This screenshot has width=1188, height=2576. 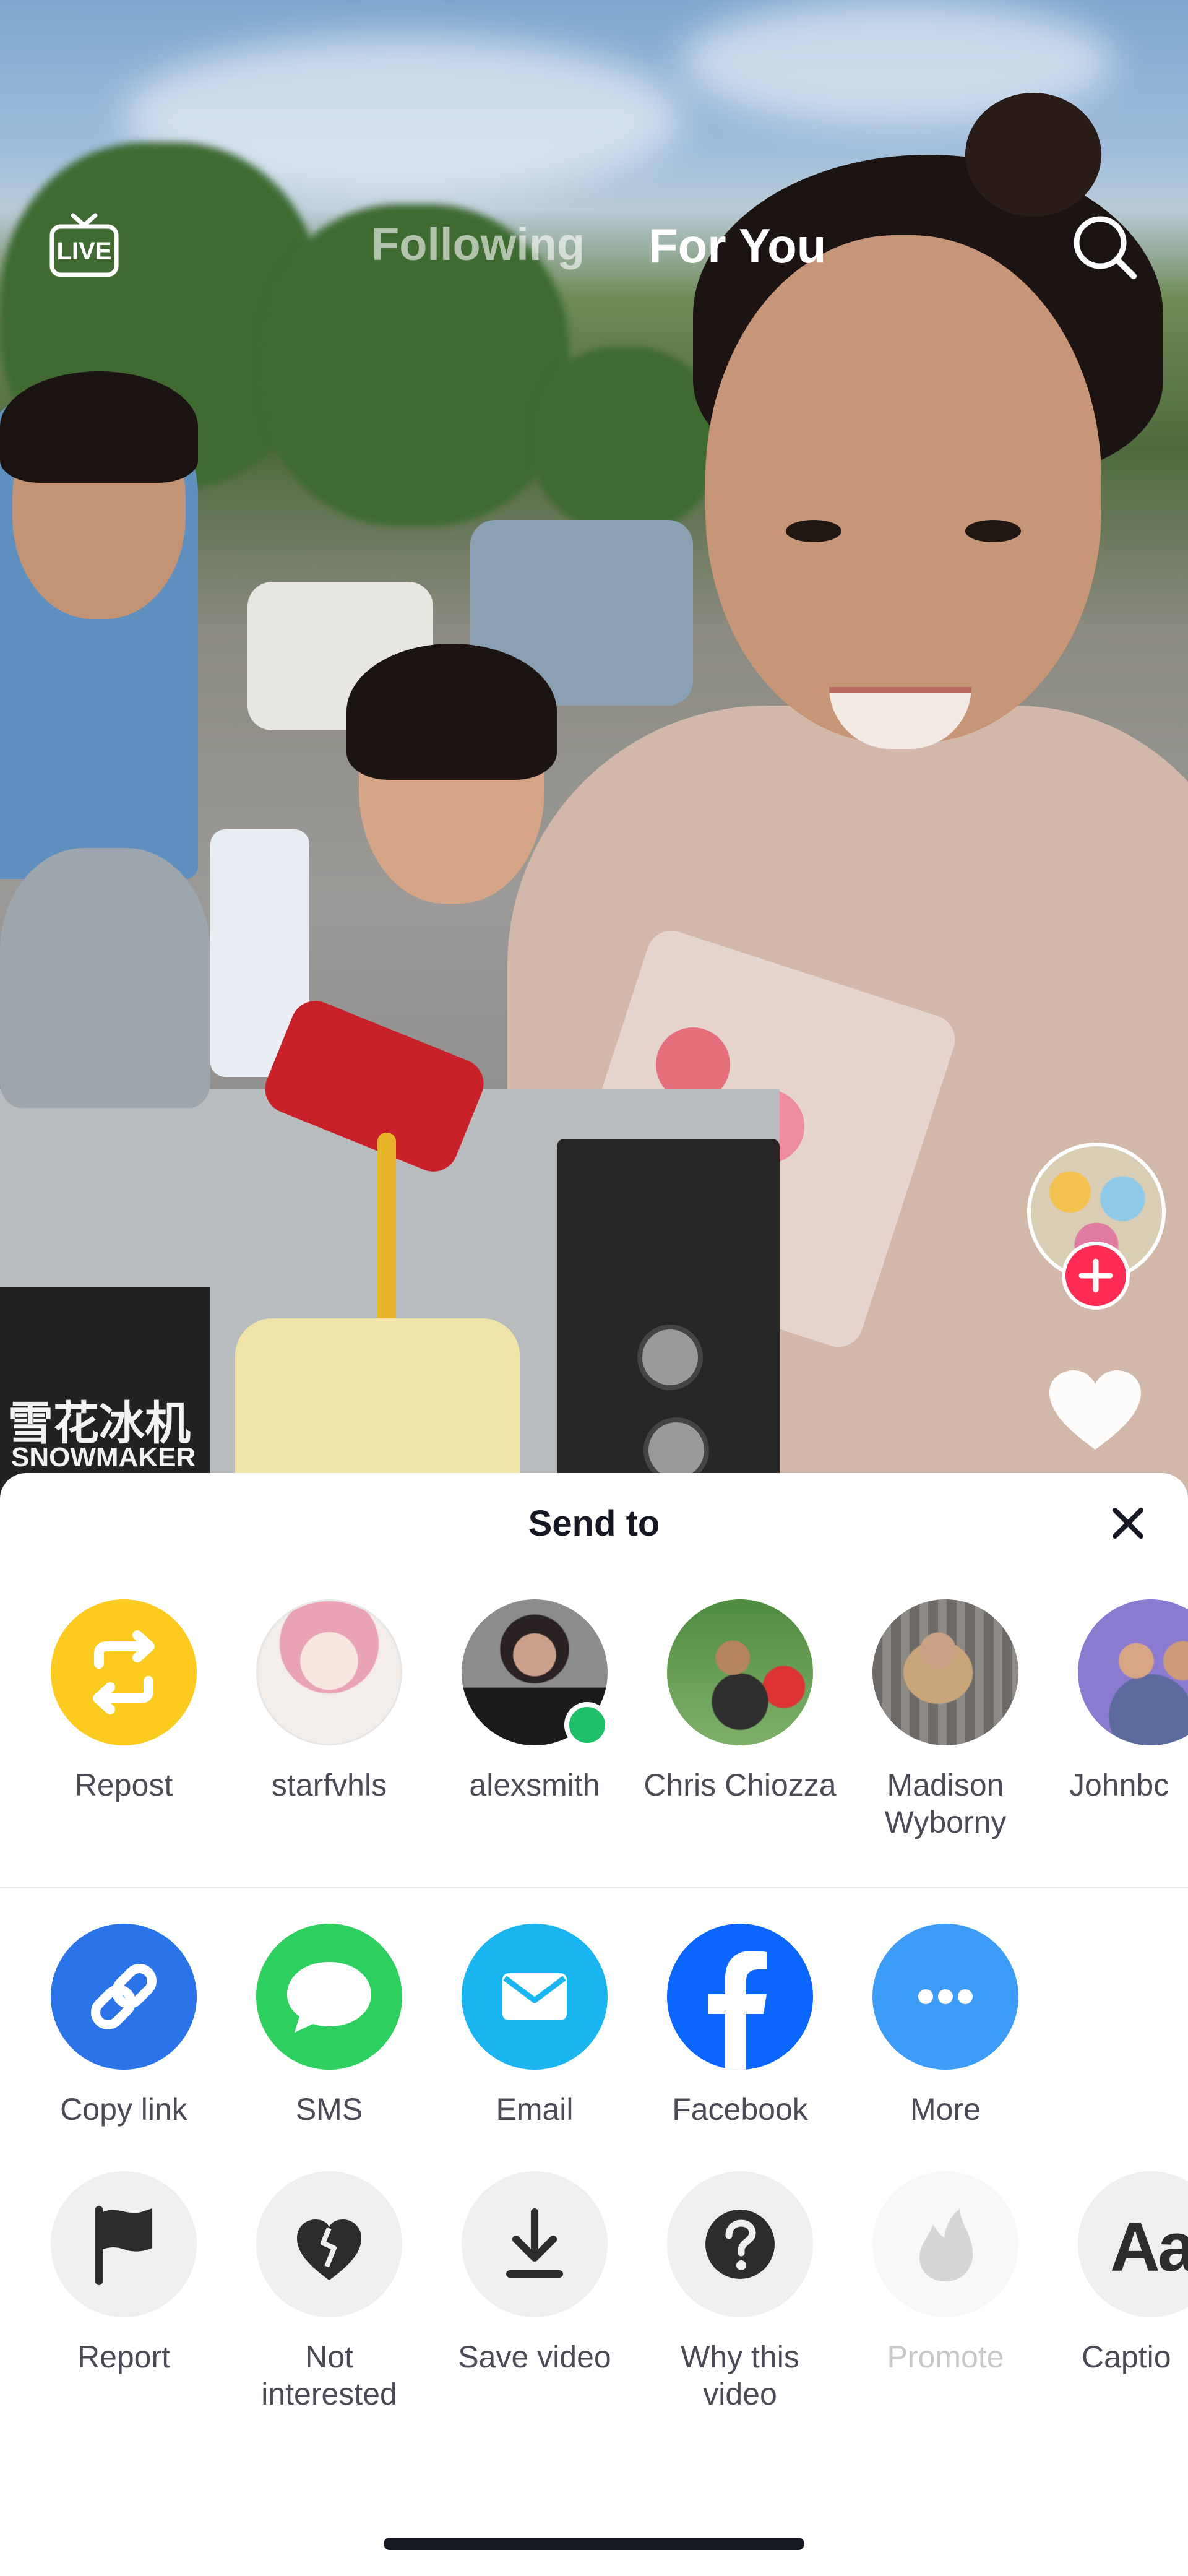 What do you see at coordinates (377, 1408) in the screenshot?
I see `video-ice-roll` at bounding box center [377, 1408].